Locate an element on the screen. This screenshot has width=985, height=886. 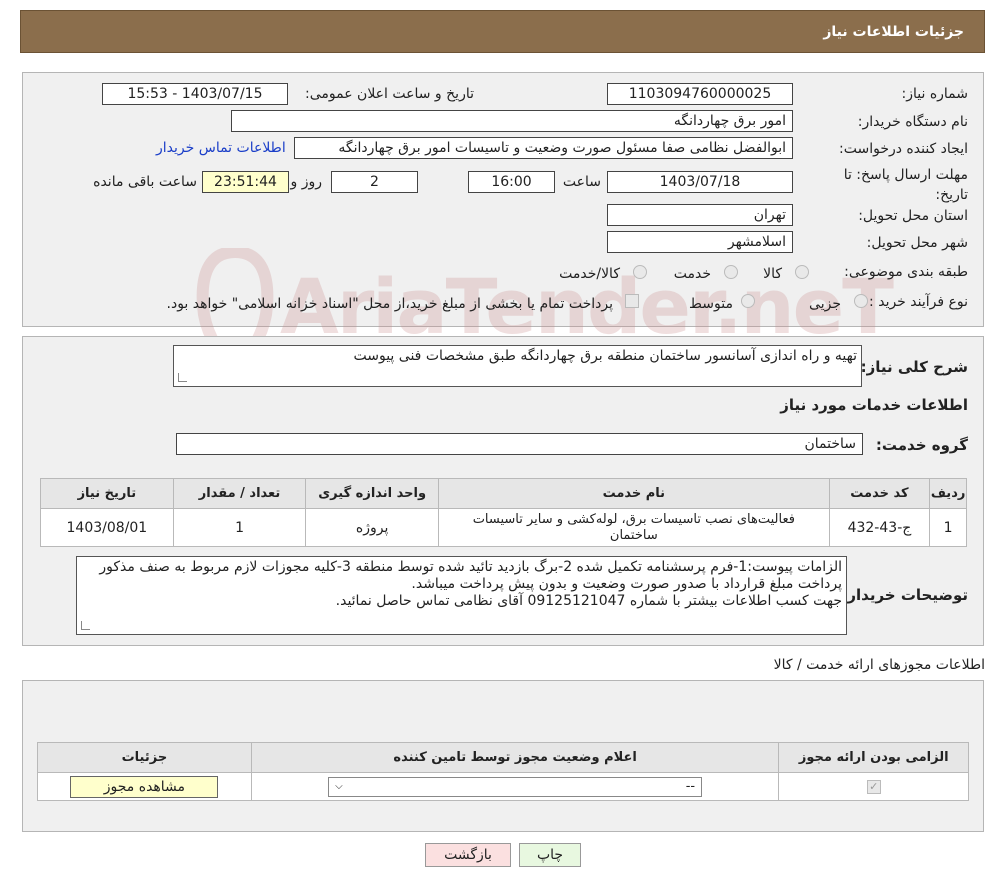
city-field: اسلامشهر is located at coordinates (700, 242).